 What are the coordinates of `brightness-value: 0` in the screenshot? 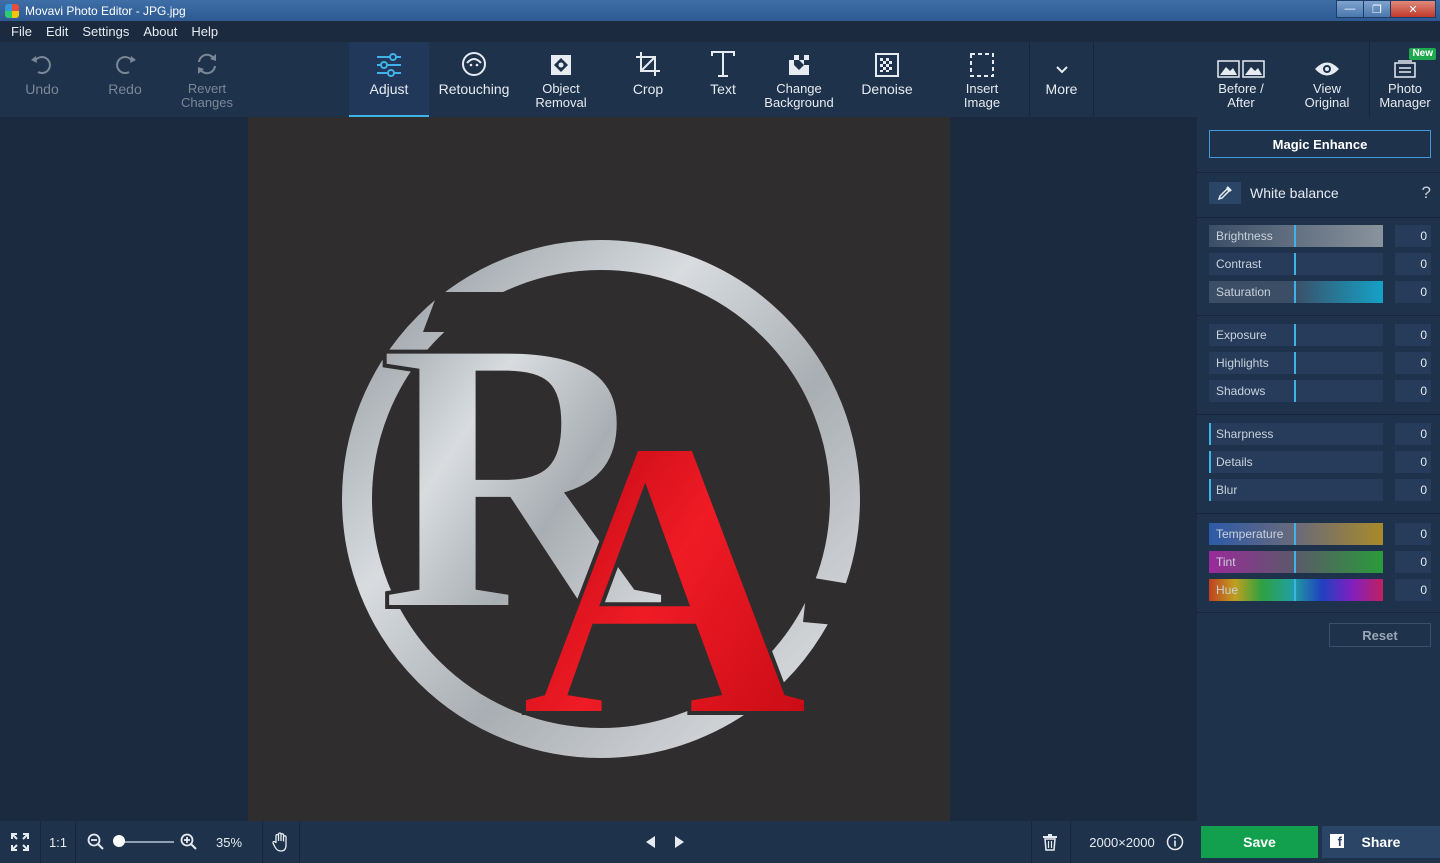 It's located at (1413, 236).